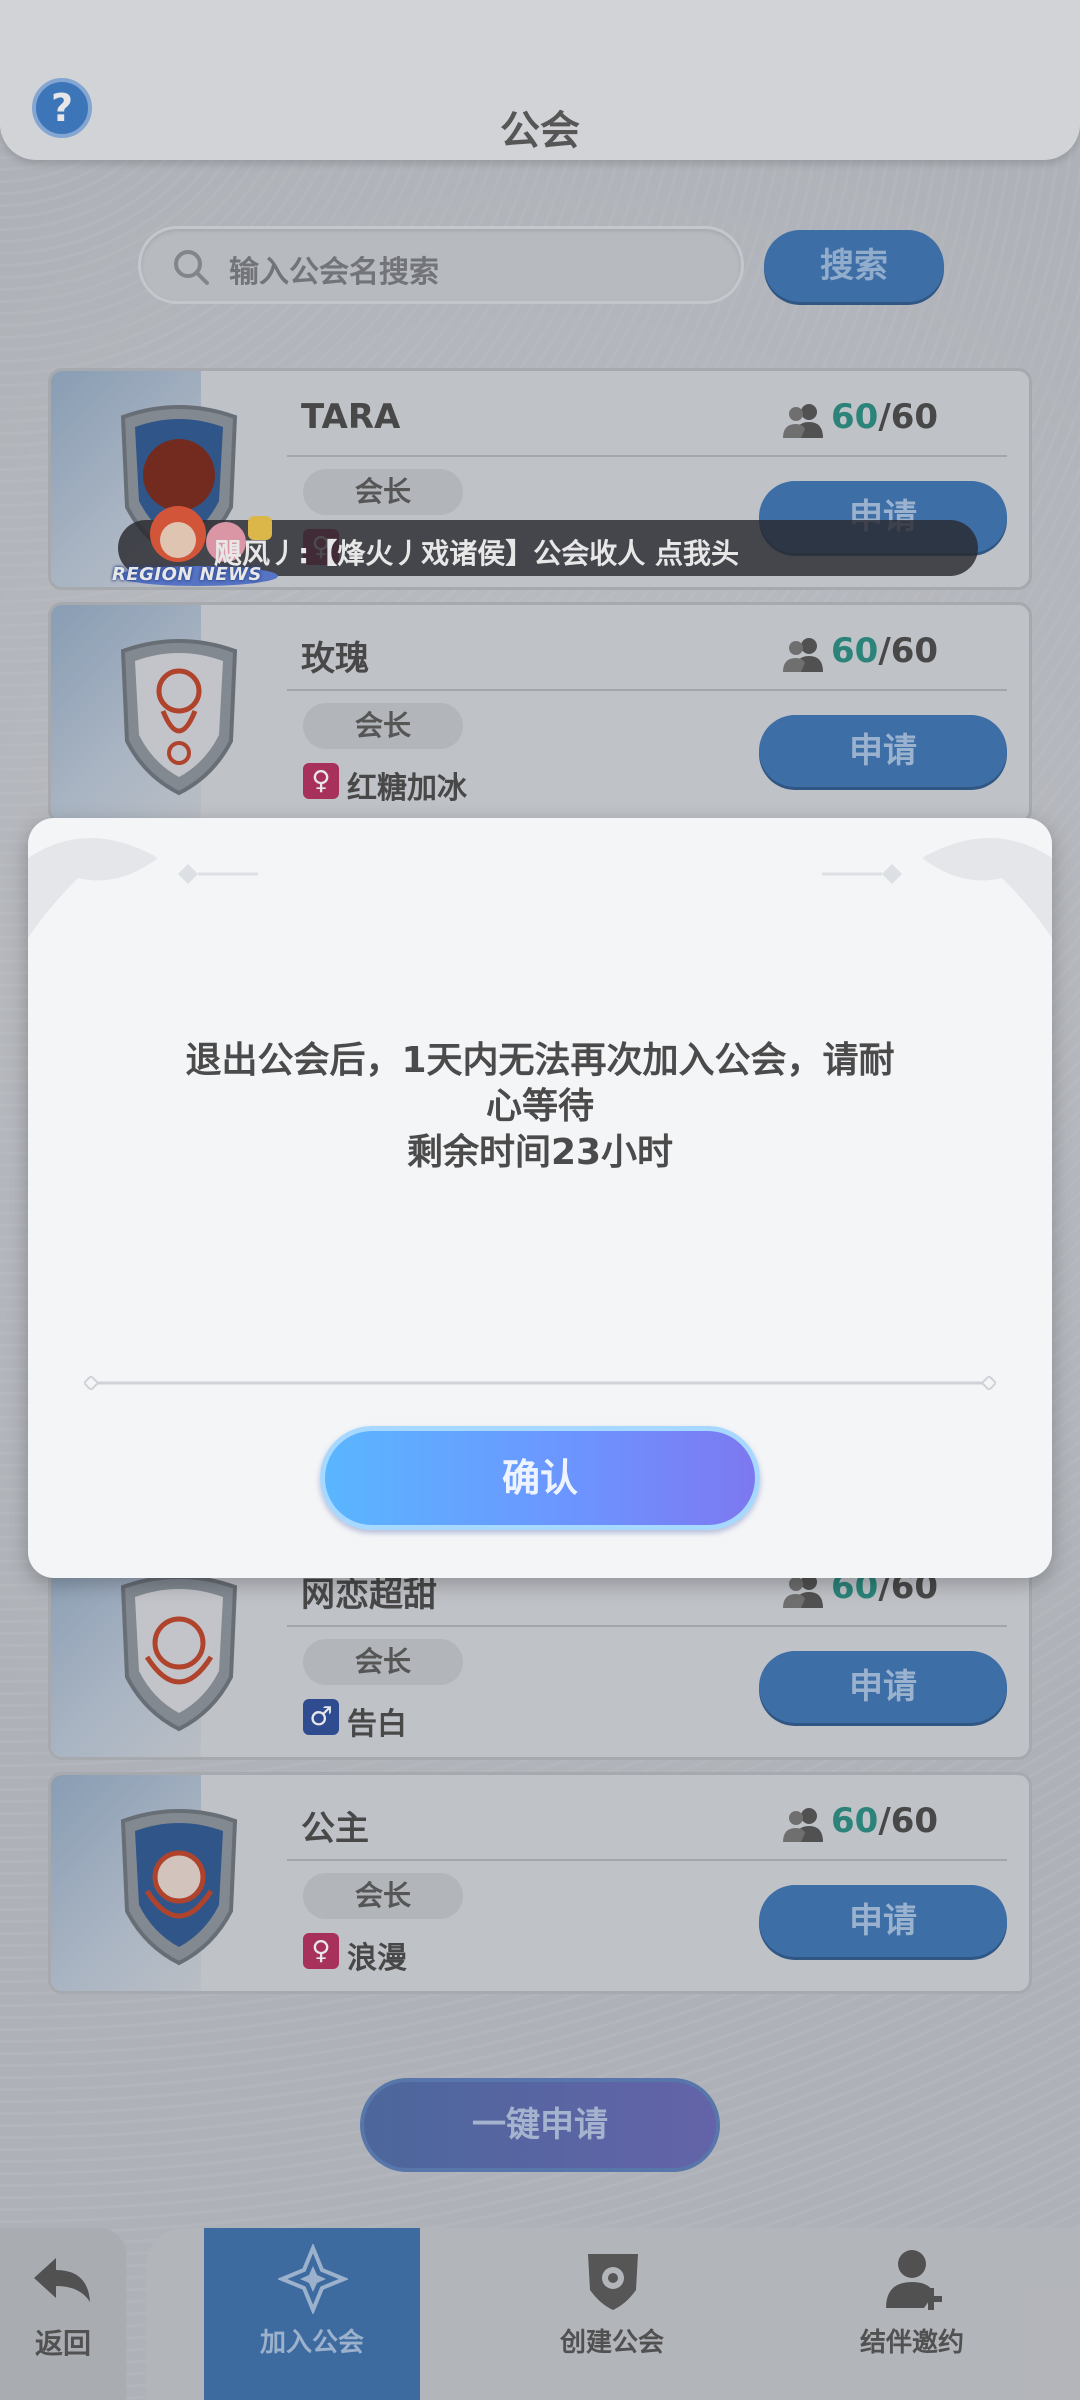  I want to click on dialog-ornament, so click(540, 888).